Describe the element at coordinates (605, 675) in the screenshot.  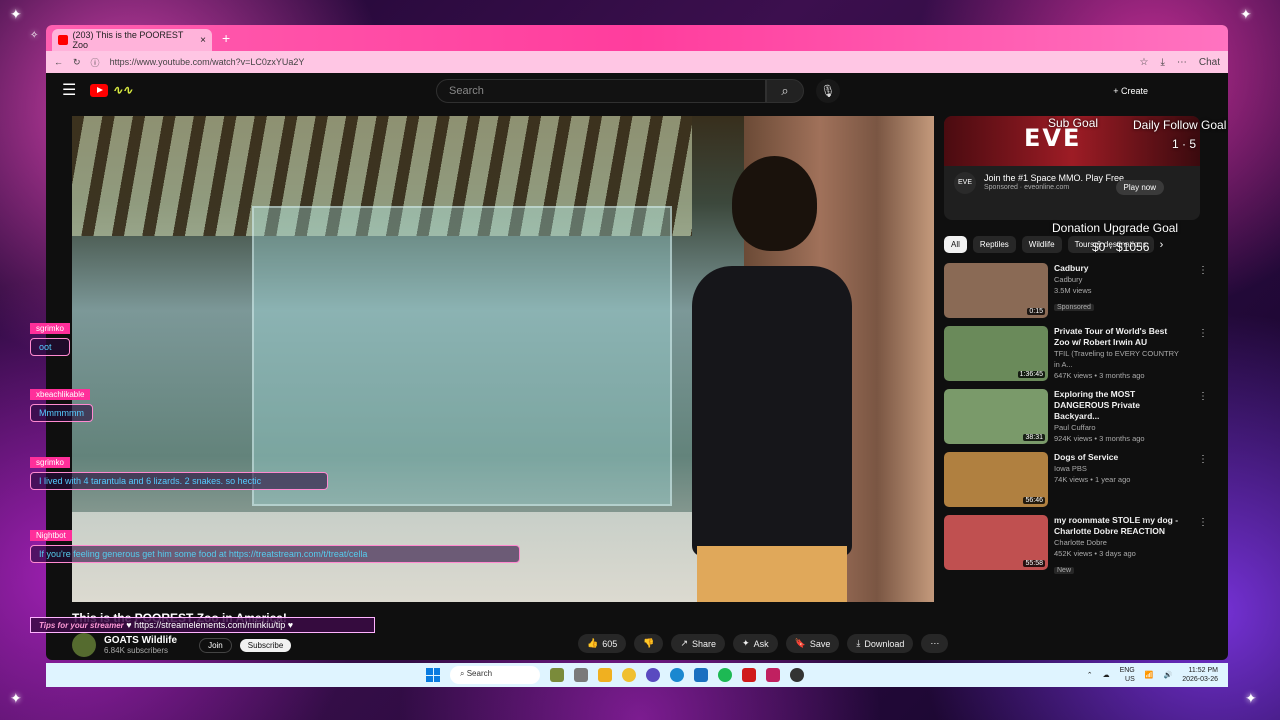
I see `file-explorer-icon` at that location.